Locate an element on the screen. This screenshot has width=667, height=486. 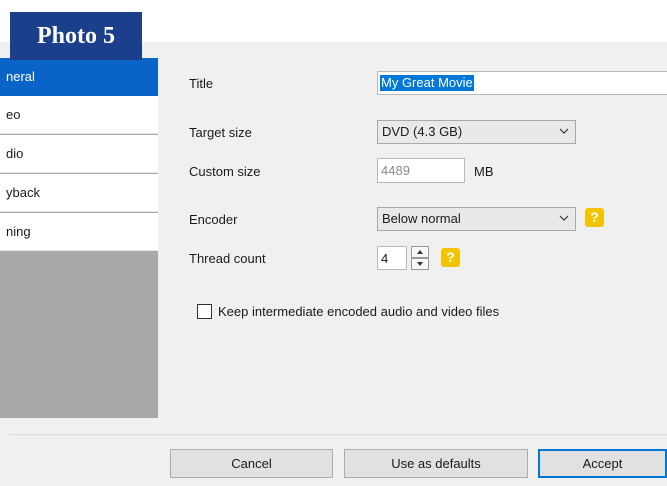
stepper-down-button is located at coordinates (420, 264).